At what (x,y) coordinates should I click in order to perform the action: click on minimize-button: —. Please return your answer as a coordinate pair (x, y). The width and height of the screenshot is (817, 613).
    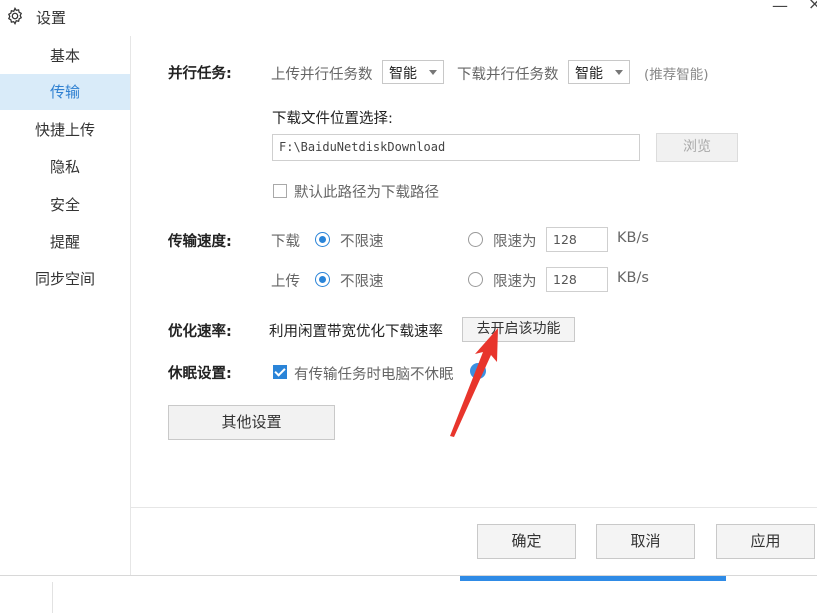
    Looking at the image, I should click on (780, 7).